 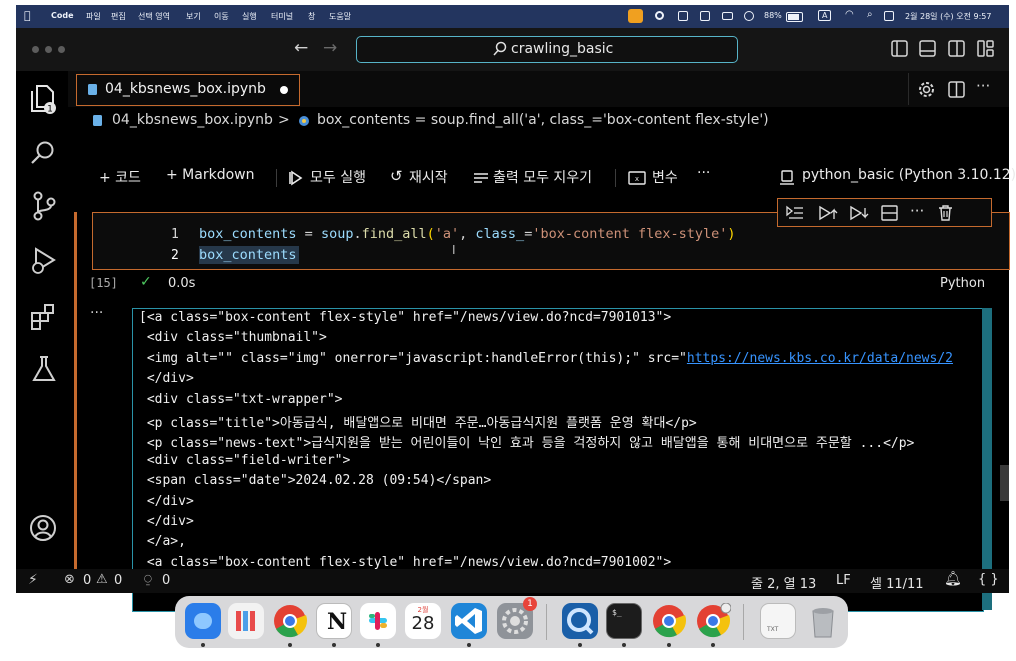 I want to click on kernel-picker: python_basic (Python 3.10.12), so click(x=909, y=175).